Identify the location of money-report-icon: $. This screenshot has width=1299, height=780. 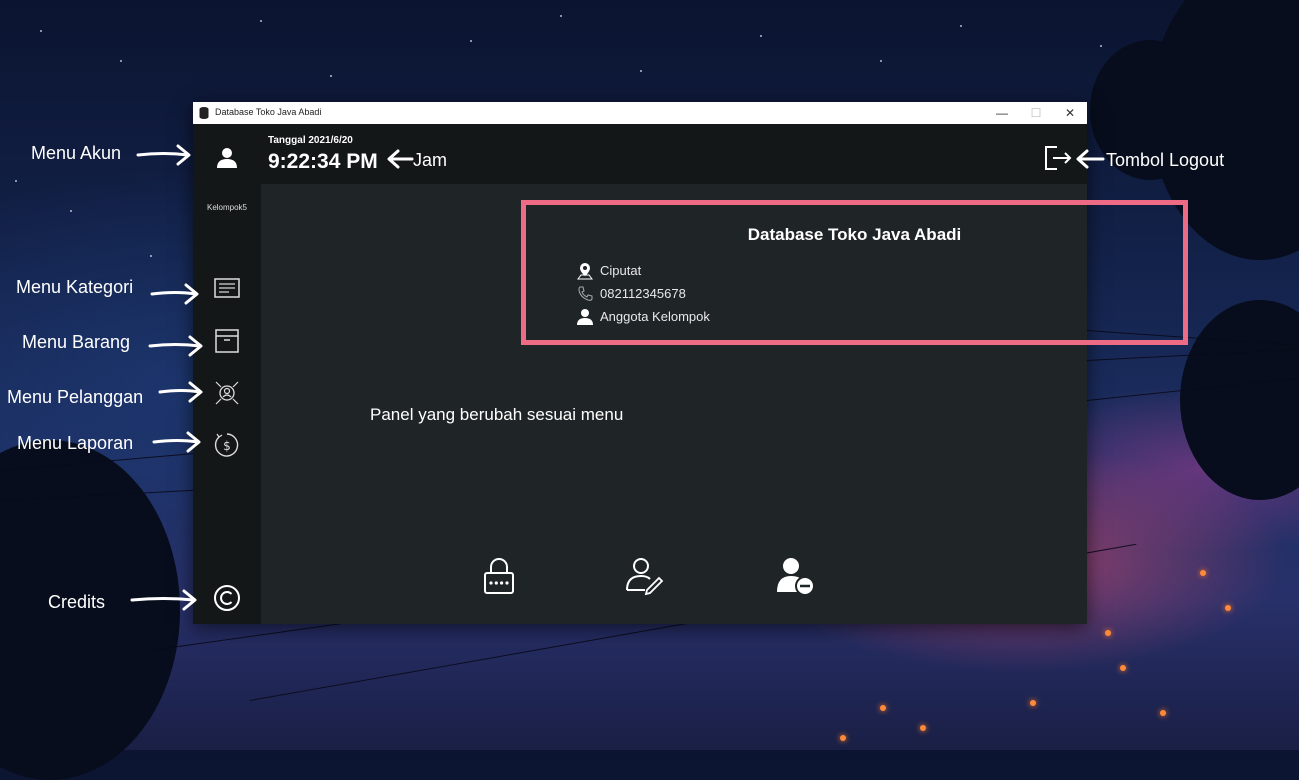
(227, 445).